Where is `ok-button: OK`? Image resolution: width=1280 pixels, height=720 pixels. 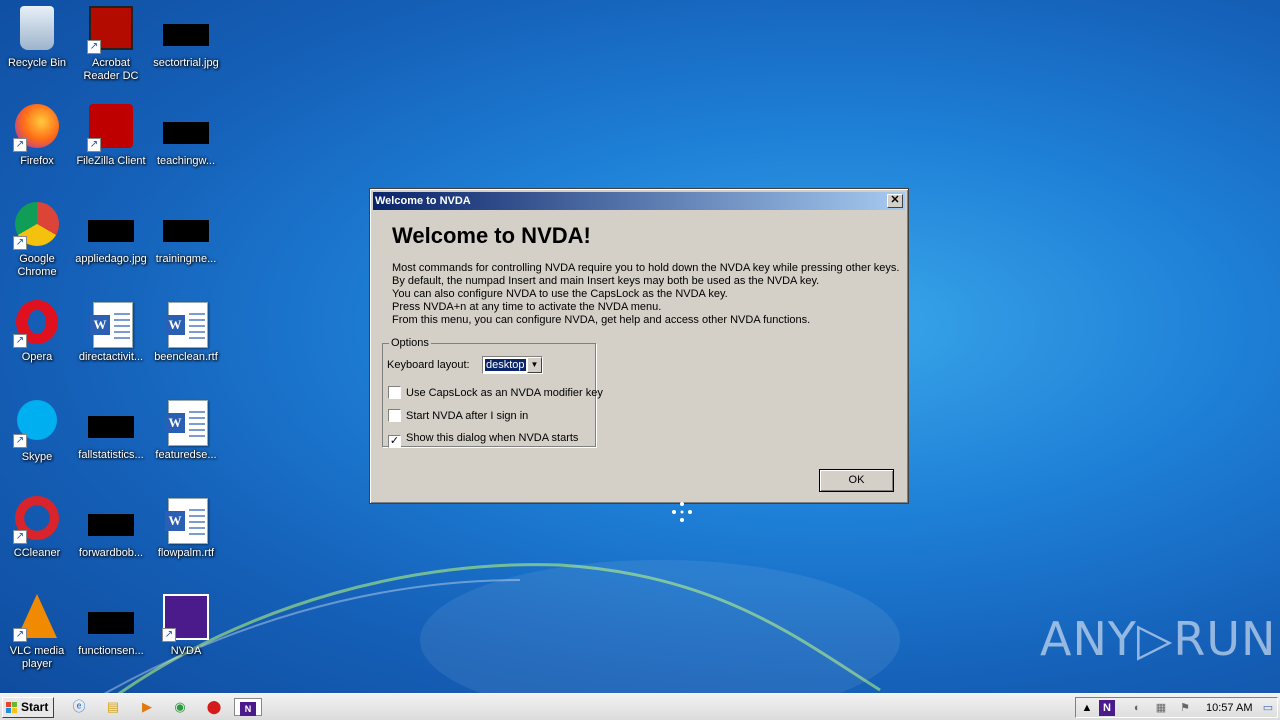
ok-button: OK is located at coordinates (856, 480).